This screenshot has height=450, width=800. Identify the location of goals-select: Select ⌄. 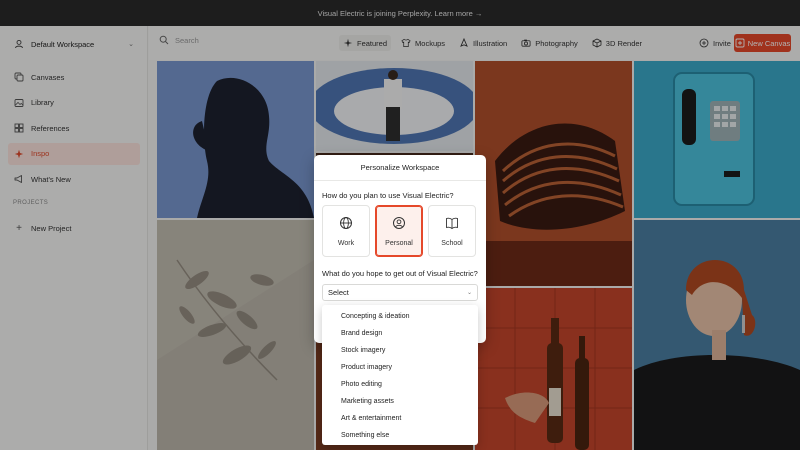
(400, 292).